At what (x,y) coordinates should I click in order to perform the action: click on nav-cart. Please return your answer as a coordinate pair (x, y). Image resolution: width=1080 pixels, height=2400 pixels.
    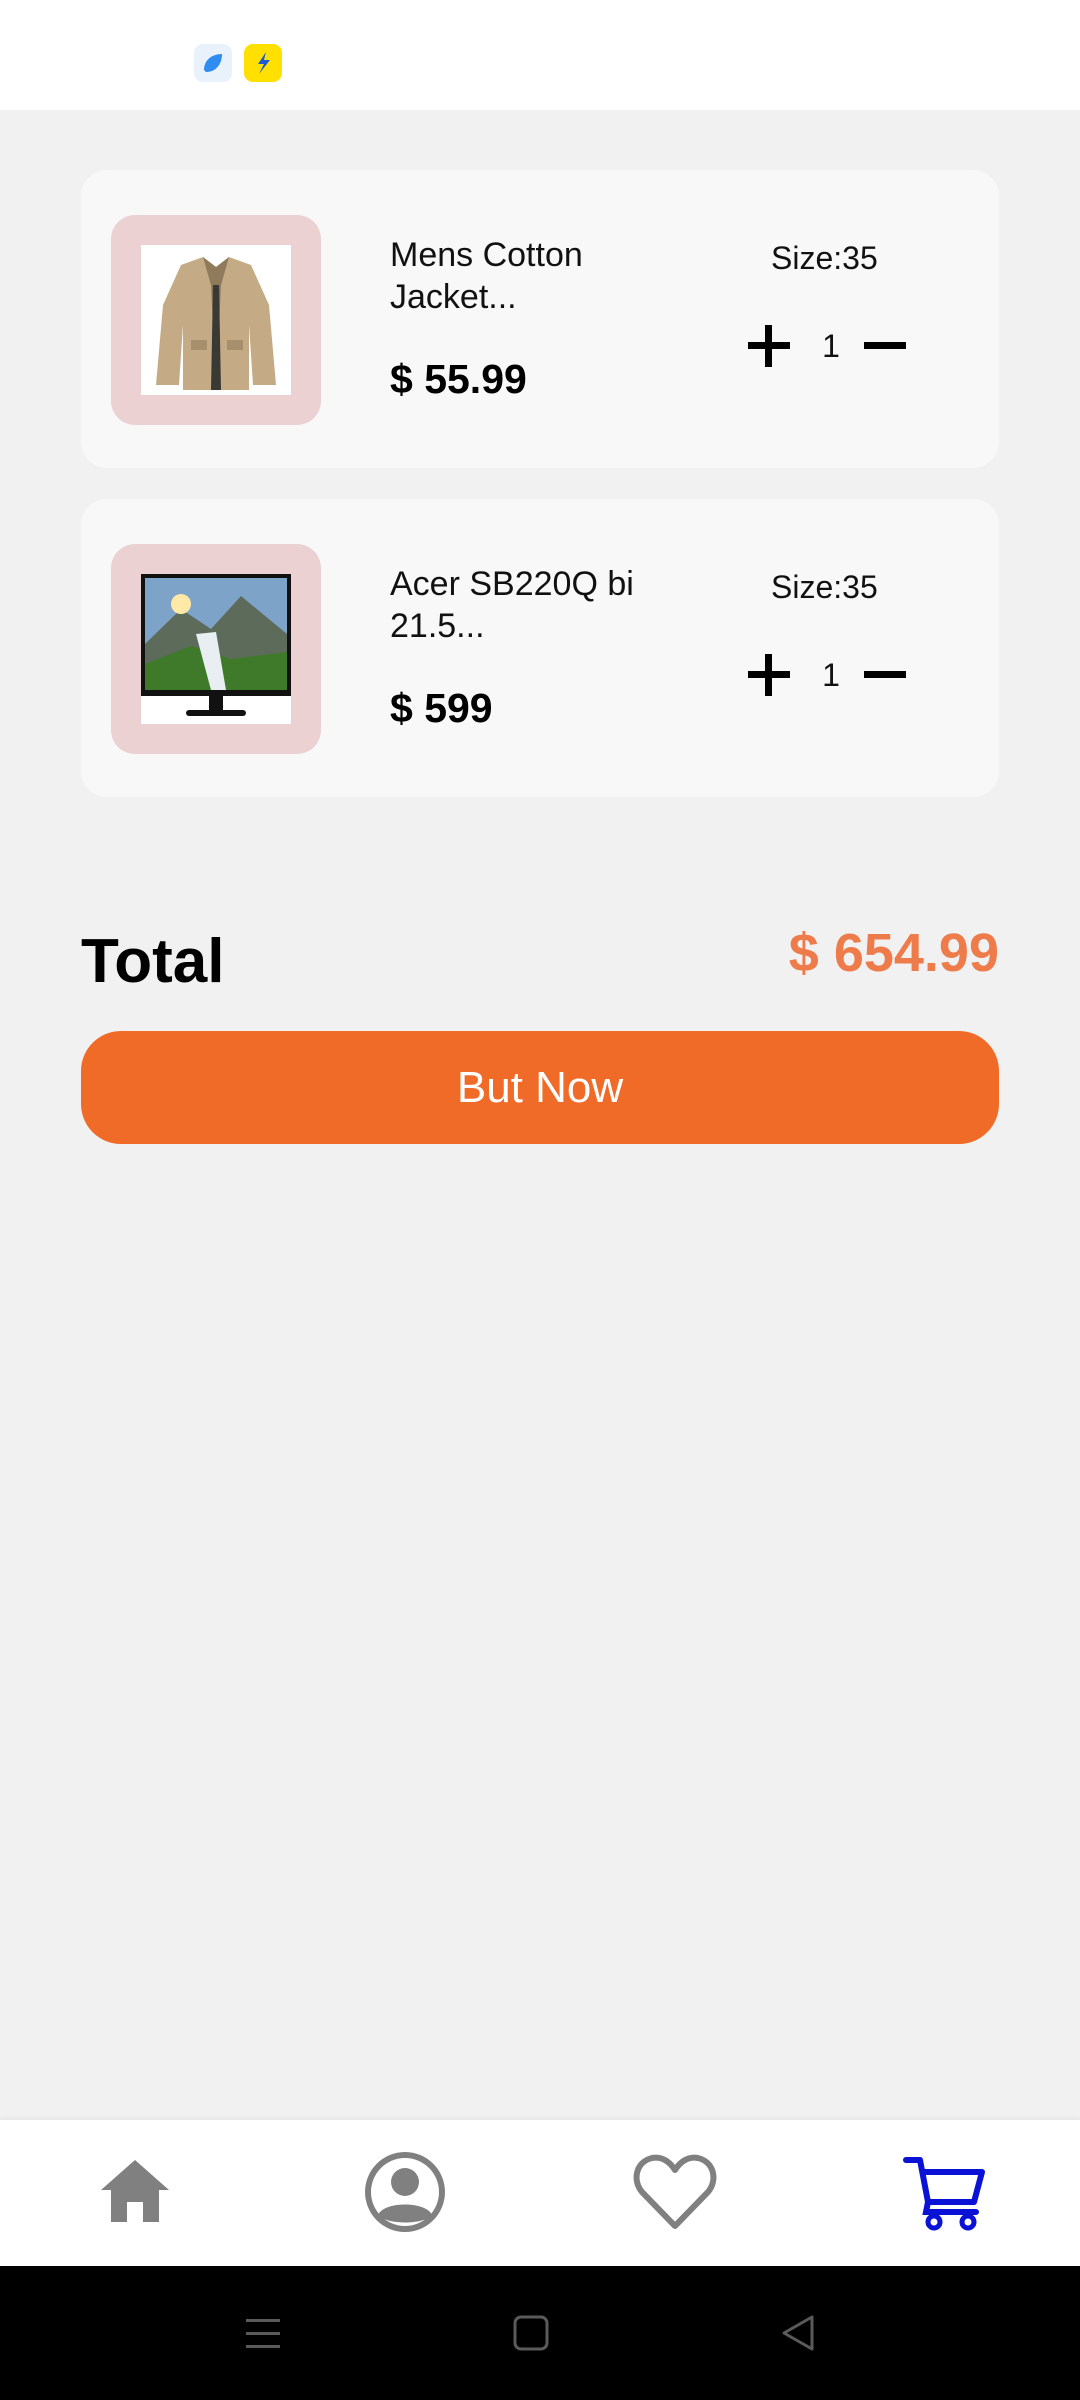
    Looking at the image, I should click on (945, 2192).